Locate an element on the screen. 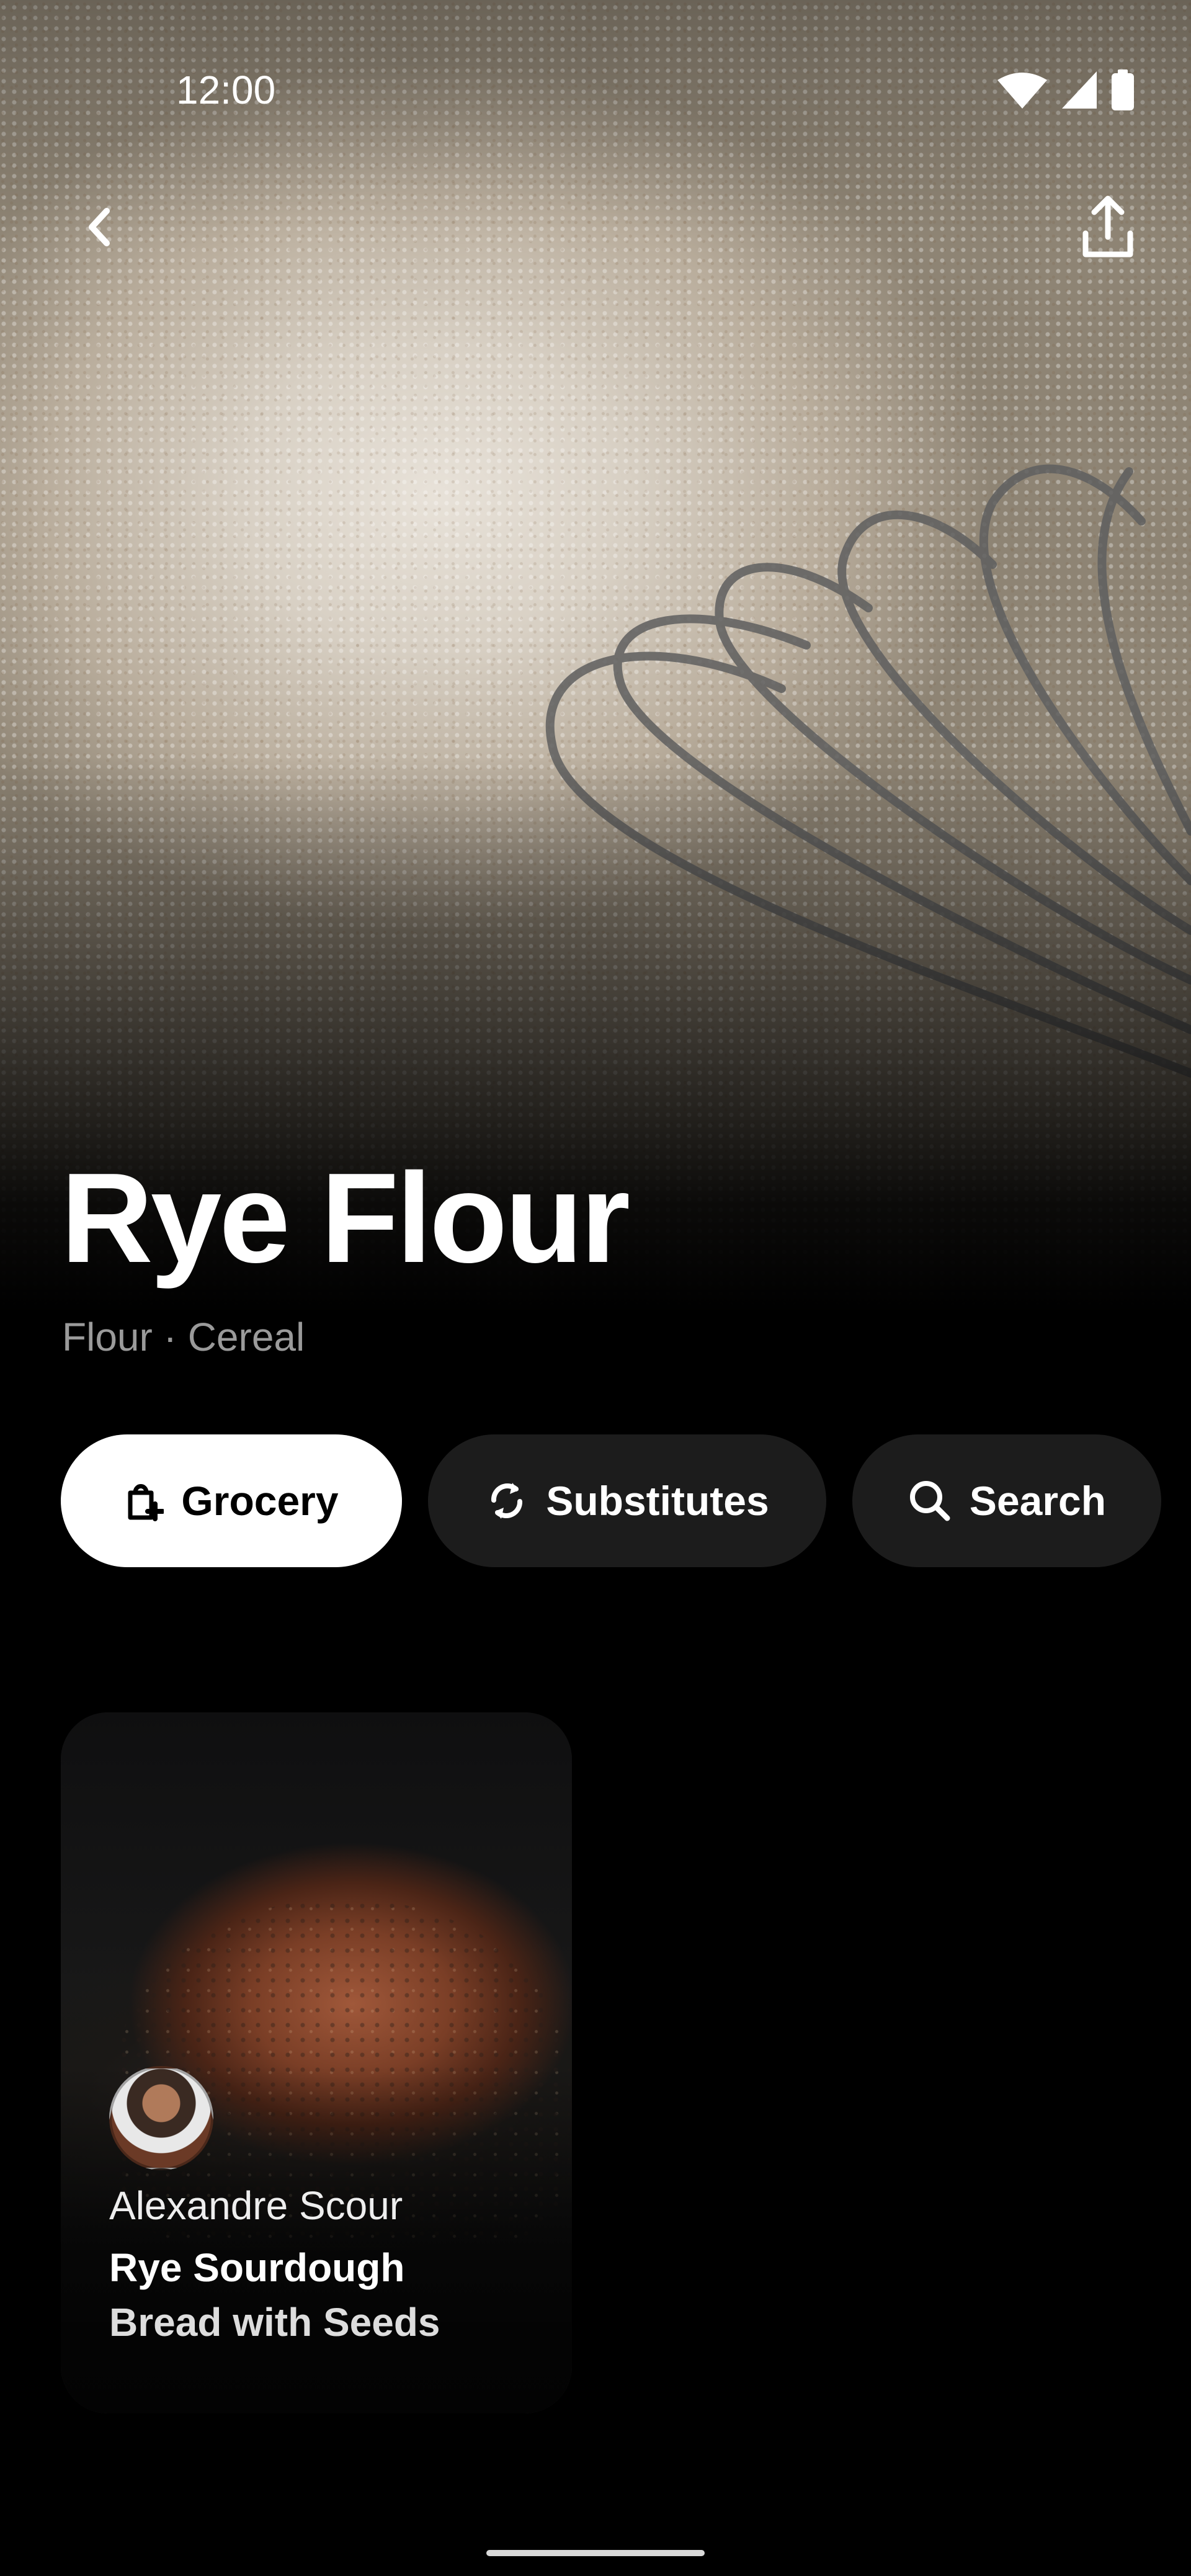  grocery-button: Grocery is located at coordinates (231, 1500).